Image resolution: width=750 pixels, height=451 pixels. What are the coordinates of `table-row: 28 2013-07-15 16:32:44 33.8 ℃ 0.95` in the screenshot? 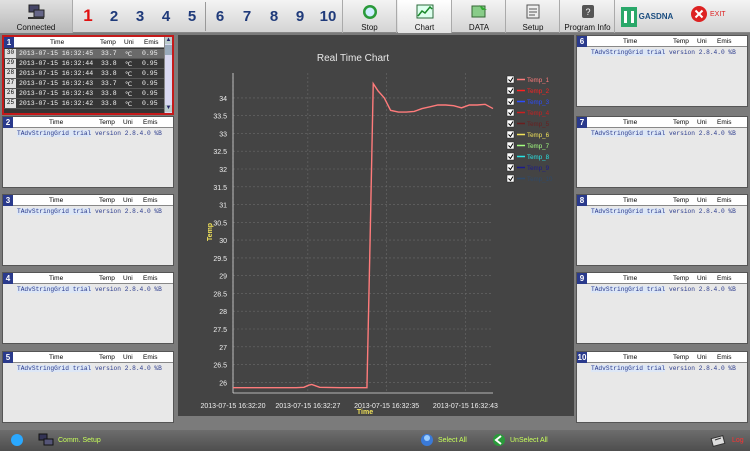 It's located at (86, 74).